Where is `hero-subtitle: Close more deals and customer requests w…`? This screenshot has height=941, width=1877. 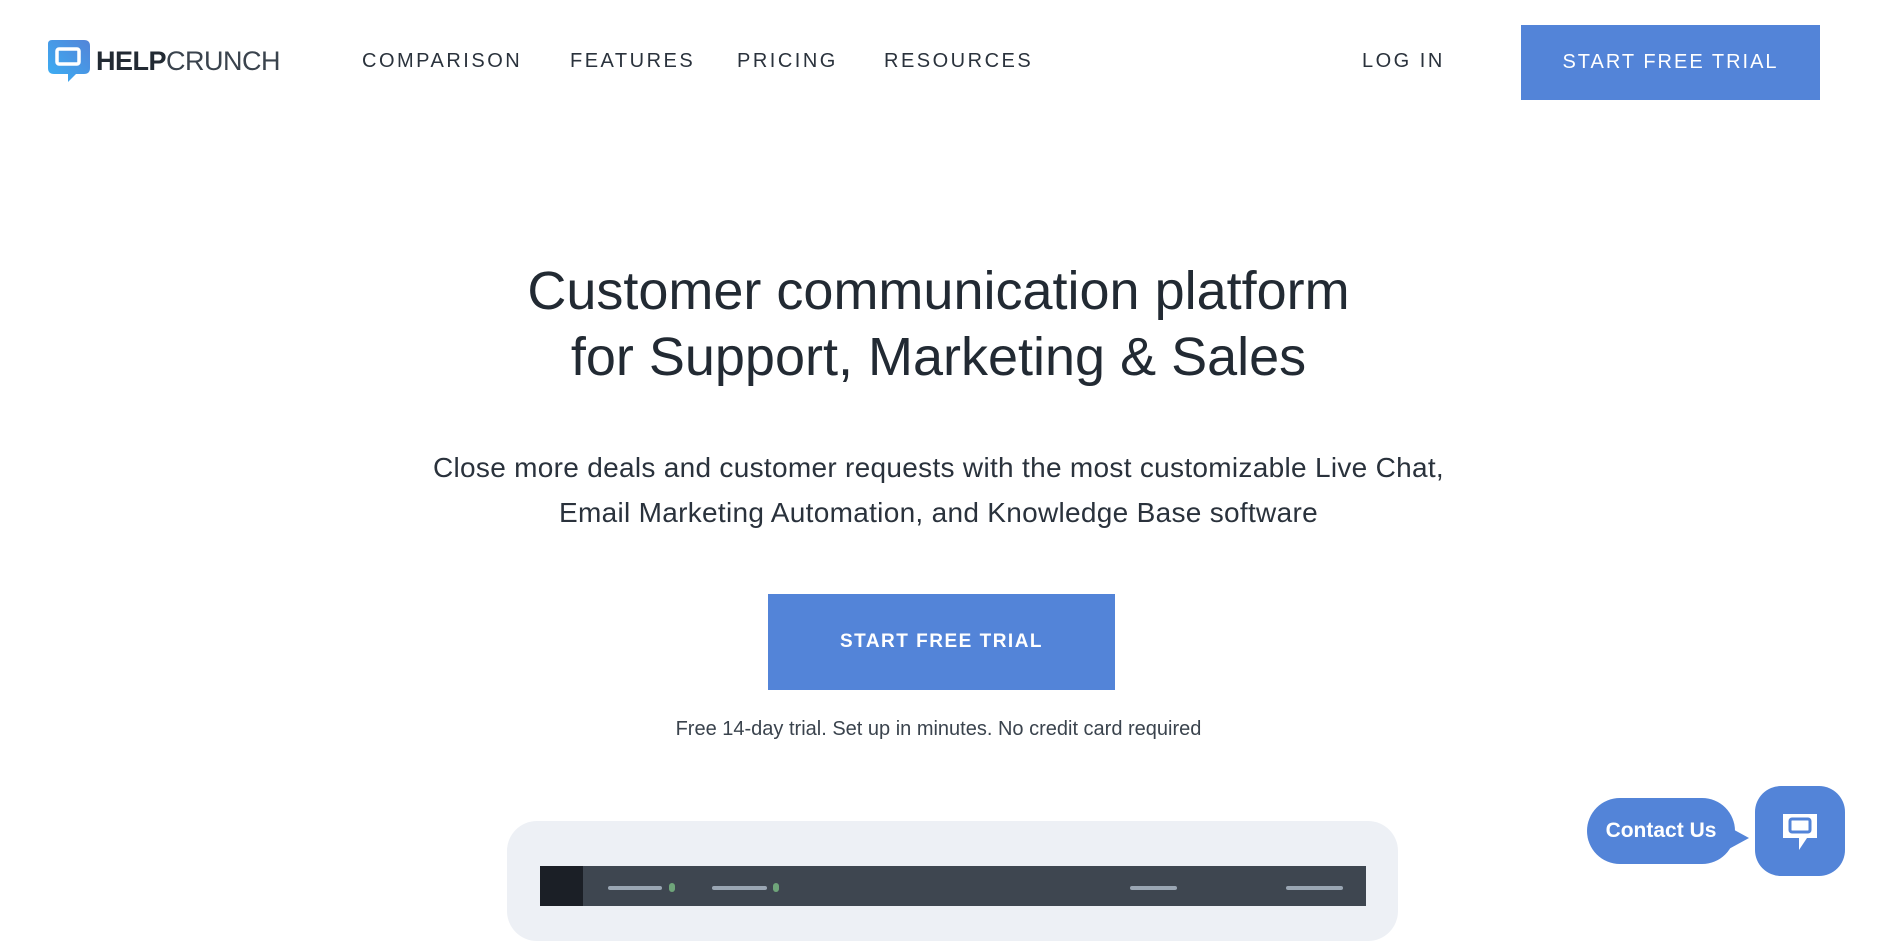
hero-subtitle: Close more deals and customer requests w… is located at coordinates (938, 490).